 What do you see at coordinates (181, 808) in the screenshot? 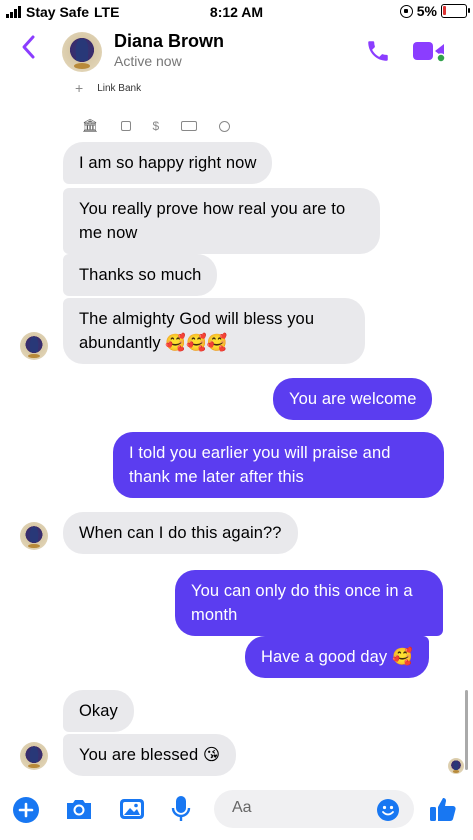
I see `microphone-icon` at bounding box center [181, 808].